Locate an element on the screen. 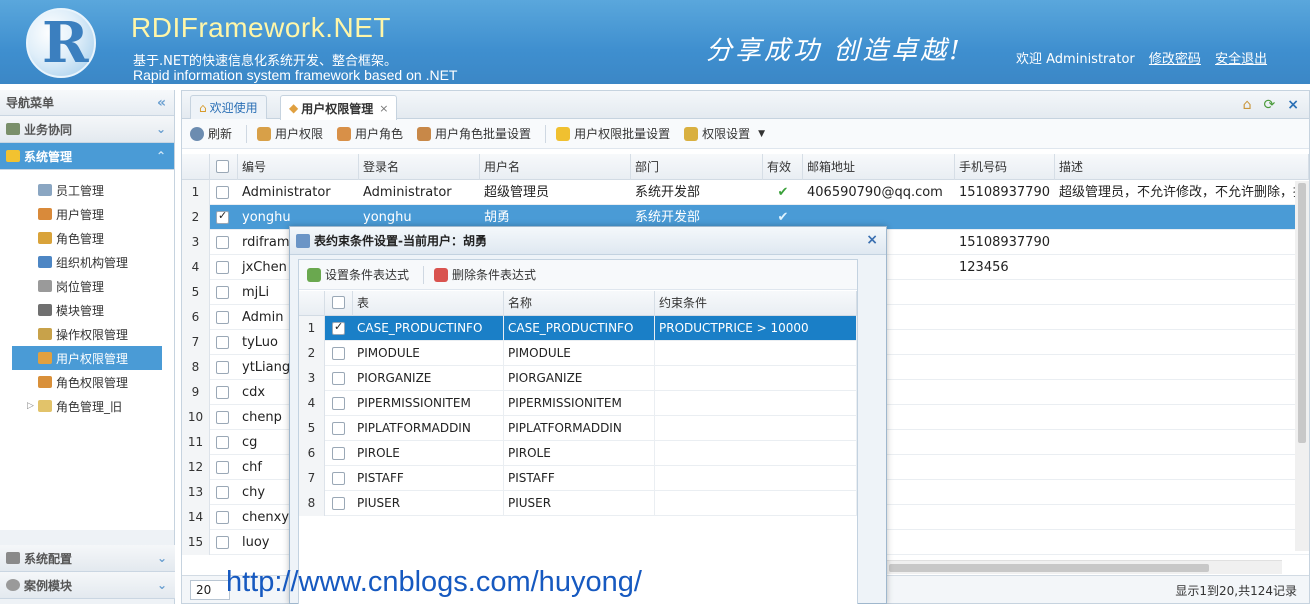 This screenshot has height=604, width=1310. table-row: 2 PIMODULE PIMODULE is located at coordinates (578, 353).